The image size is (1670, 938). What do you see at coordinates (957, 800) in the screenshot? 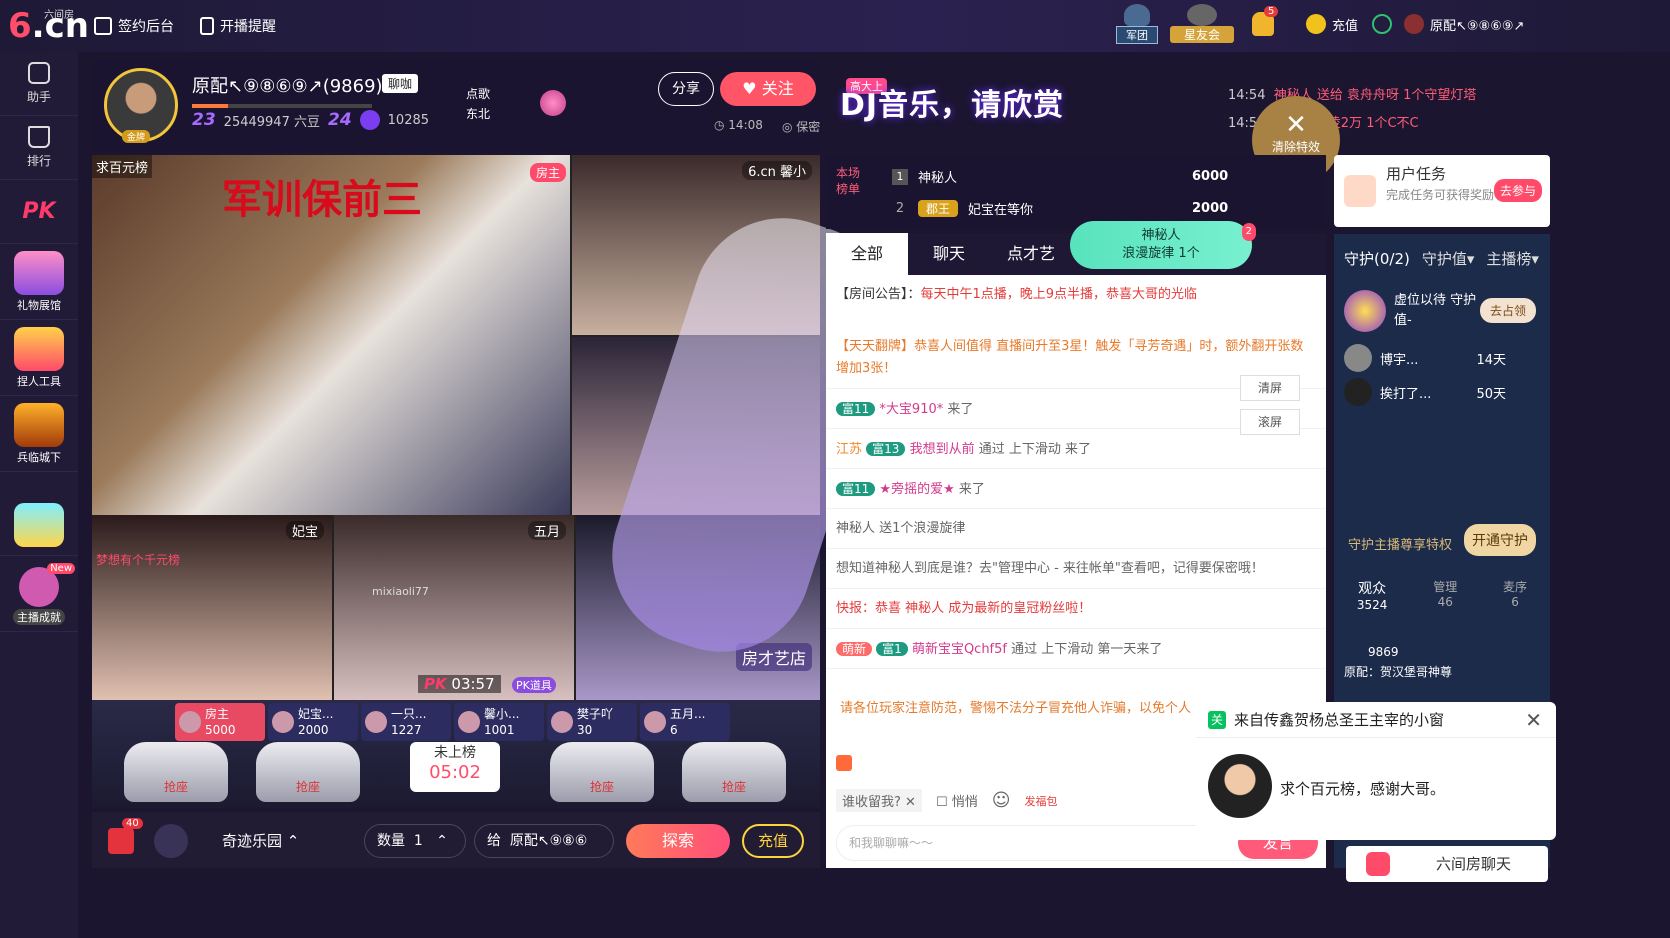
I see `quiet-checkbox: ☐ 悄悄` at bounding box center [957, 800].